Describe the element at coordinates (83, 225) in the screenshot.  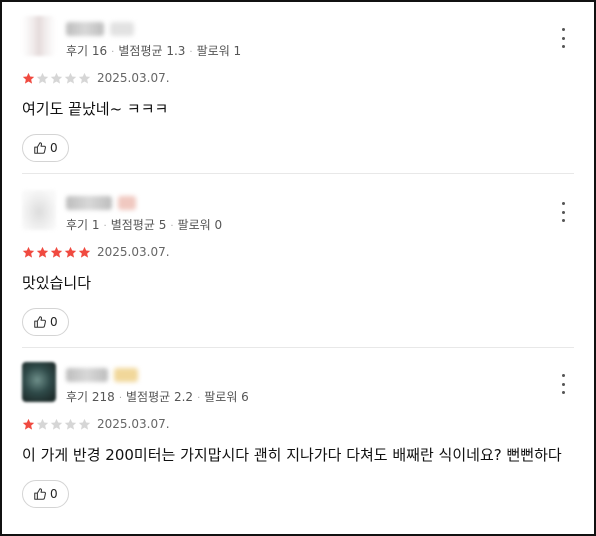
I see `review-count: 후기 1` at that location.